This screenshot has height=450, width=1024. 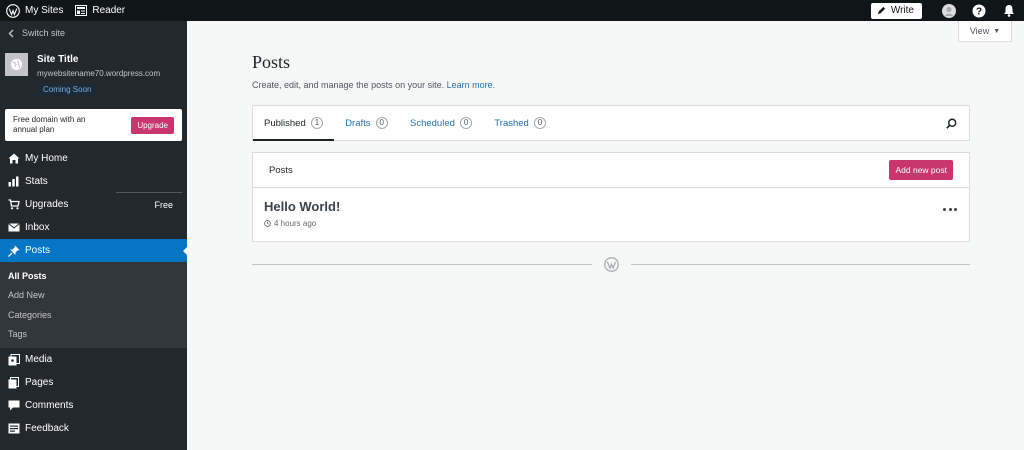 What do you see at coordinates (13, 359) in the screenshot?
I see `media-icon` at bounding box center [13, 359].